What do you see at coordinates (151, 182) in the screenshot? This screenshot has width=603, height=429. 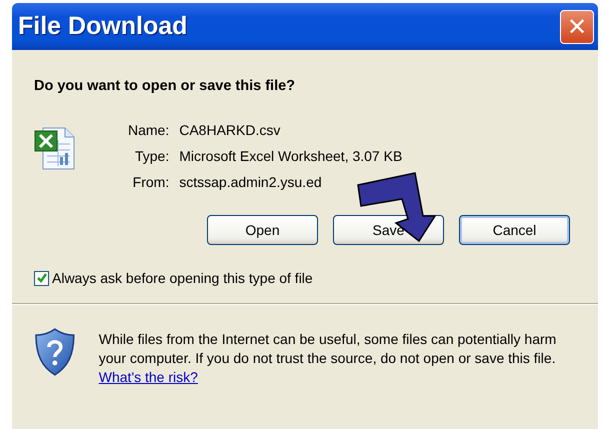 I see `field-label: From:` at bounding box center [151, 182].